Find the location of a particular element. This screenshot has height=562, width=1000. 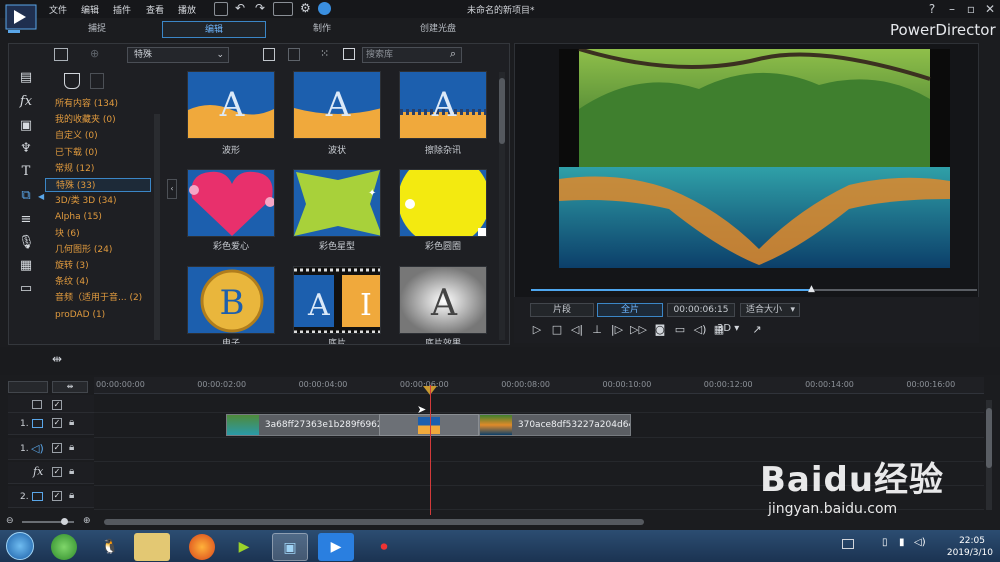

video-clip-2: 370ace8df53227a204d64c7 is located at coordinates (555, 425).